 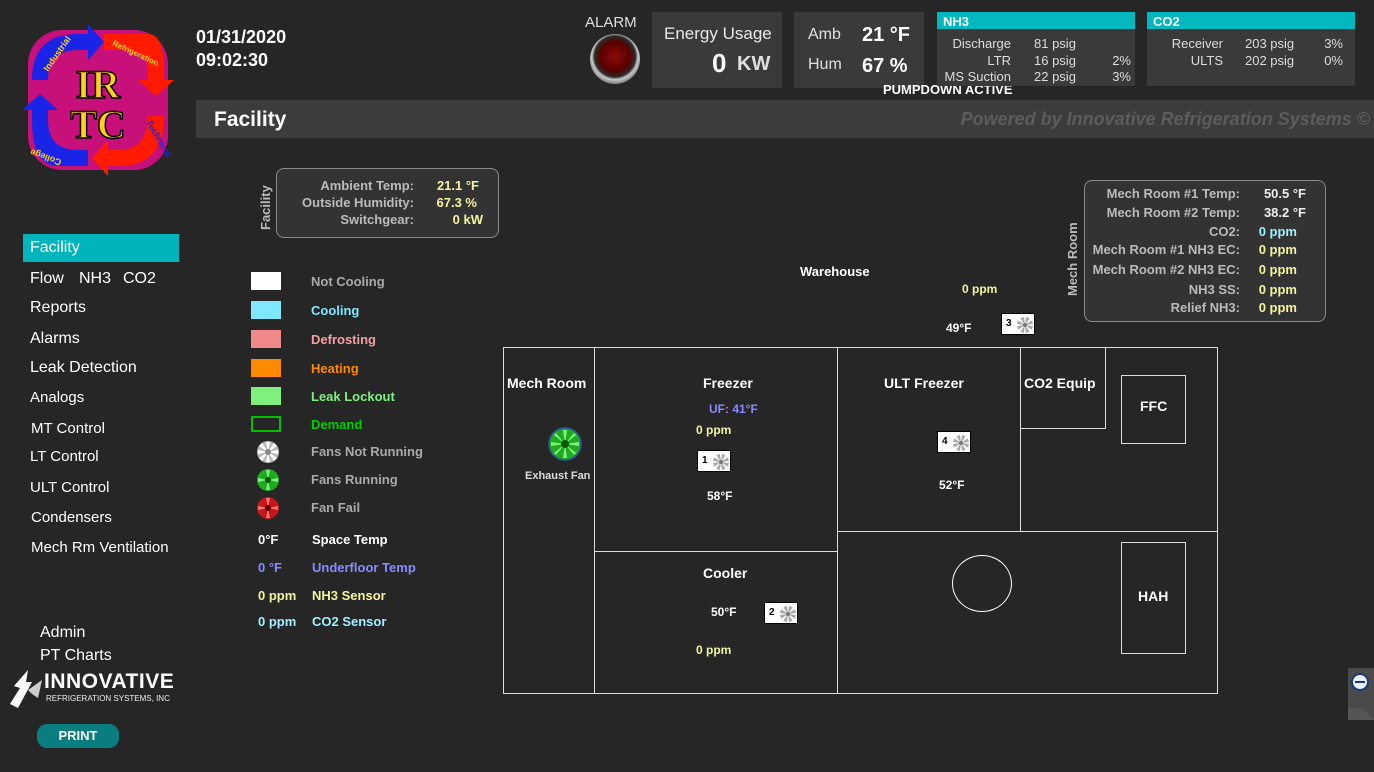 What do you see at coordinates (999, 60) in the screenshot?
I see `nh3-ltr-label: LTR` at bounding box center [999, 60].